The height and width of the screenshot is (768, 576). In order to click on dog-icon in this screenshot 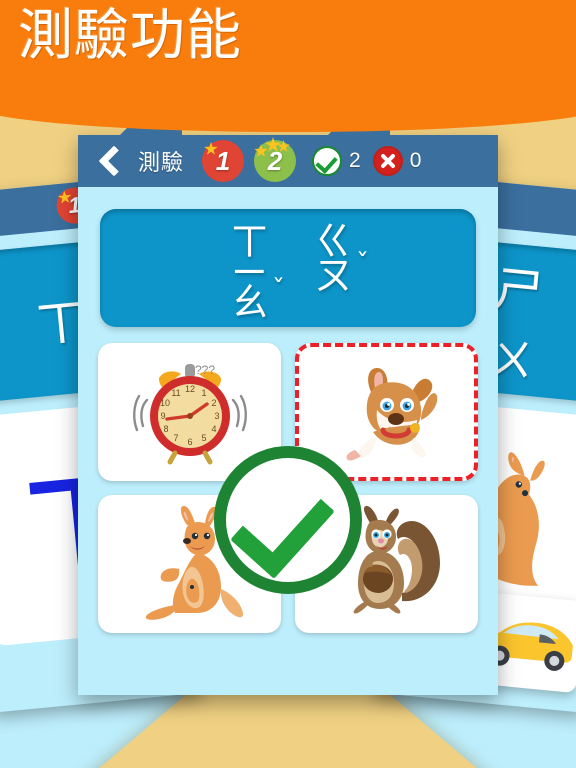, I will do `click(391, 414)`.